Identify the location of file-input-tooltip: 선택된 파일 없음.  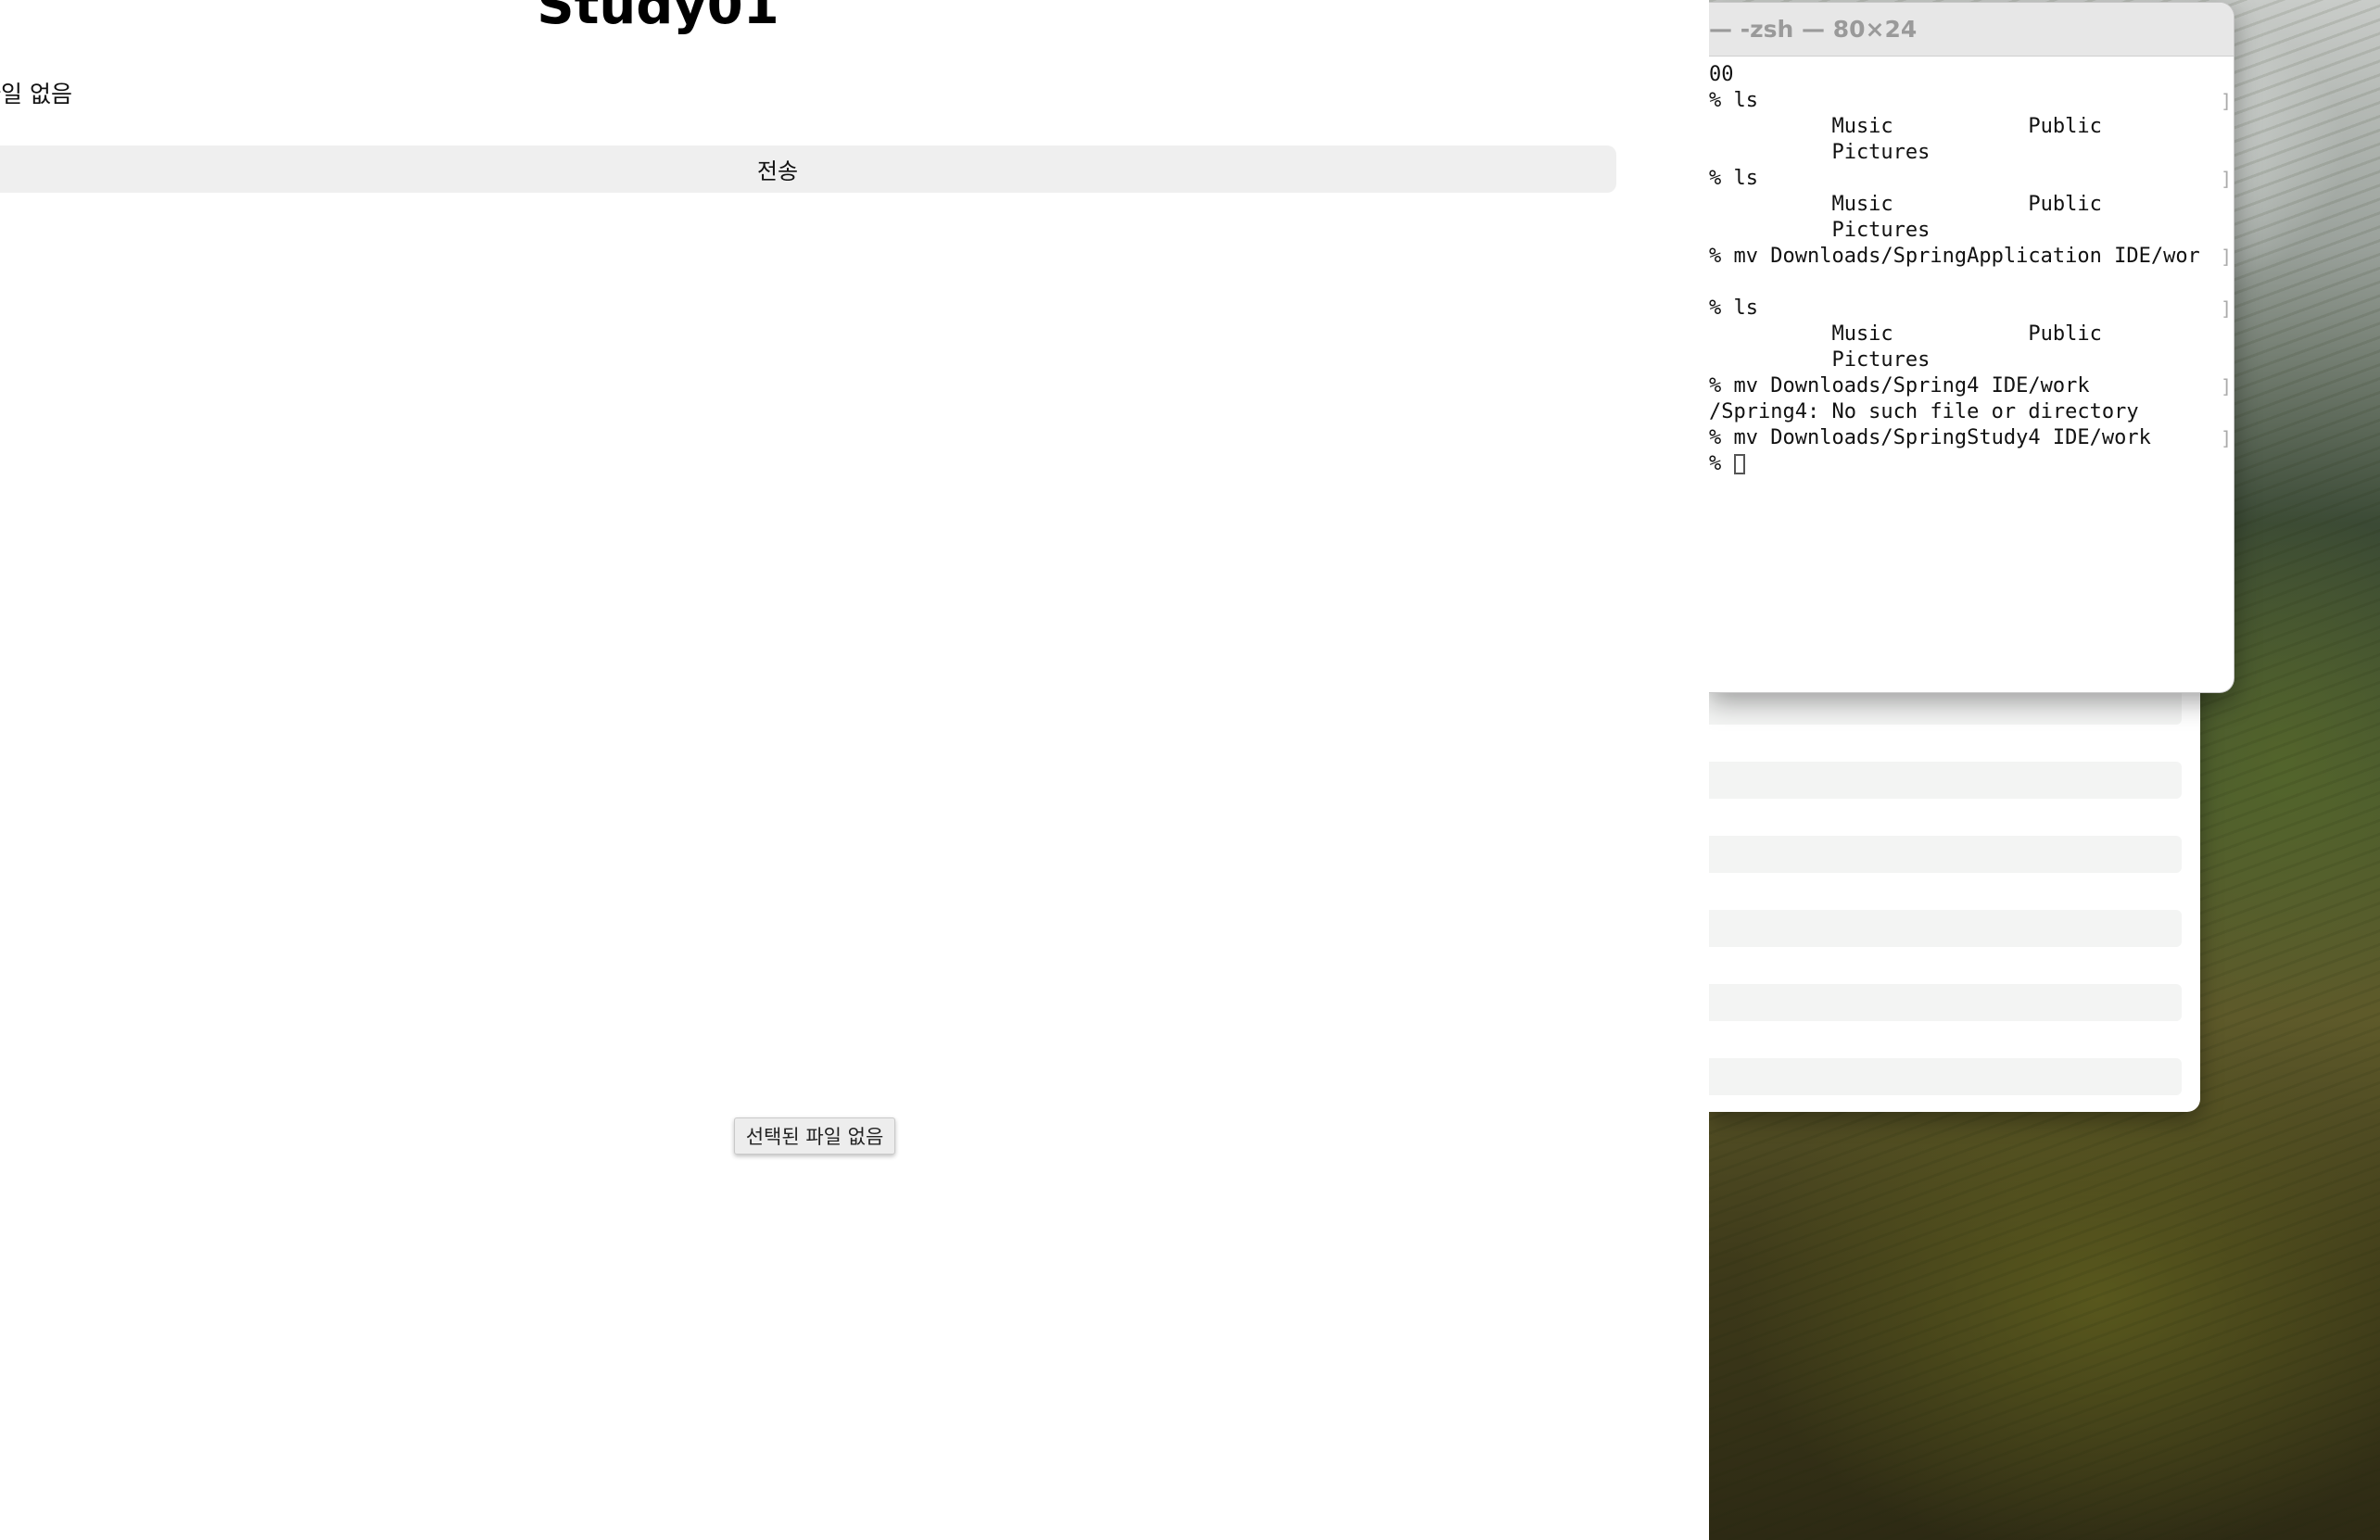
(814, 1136).